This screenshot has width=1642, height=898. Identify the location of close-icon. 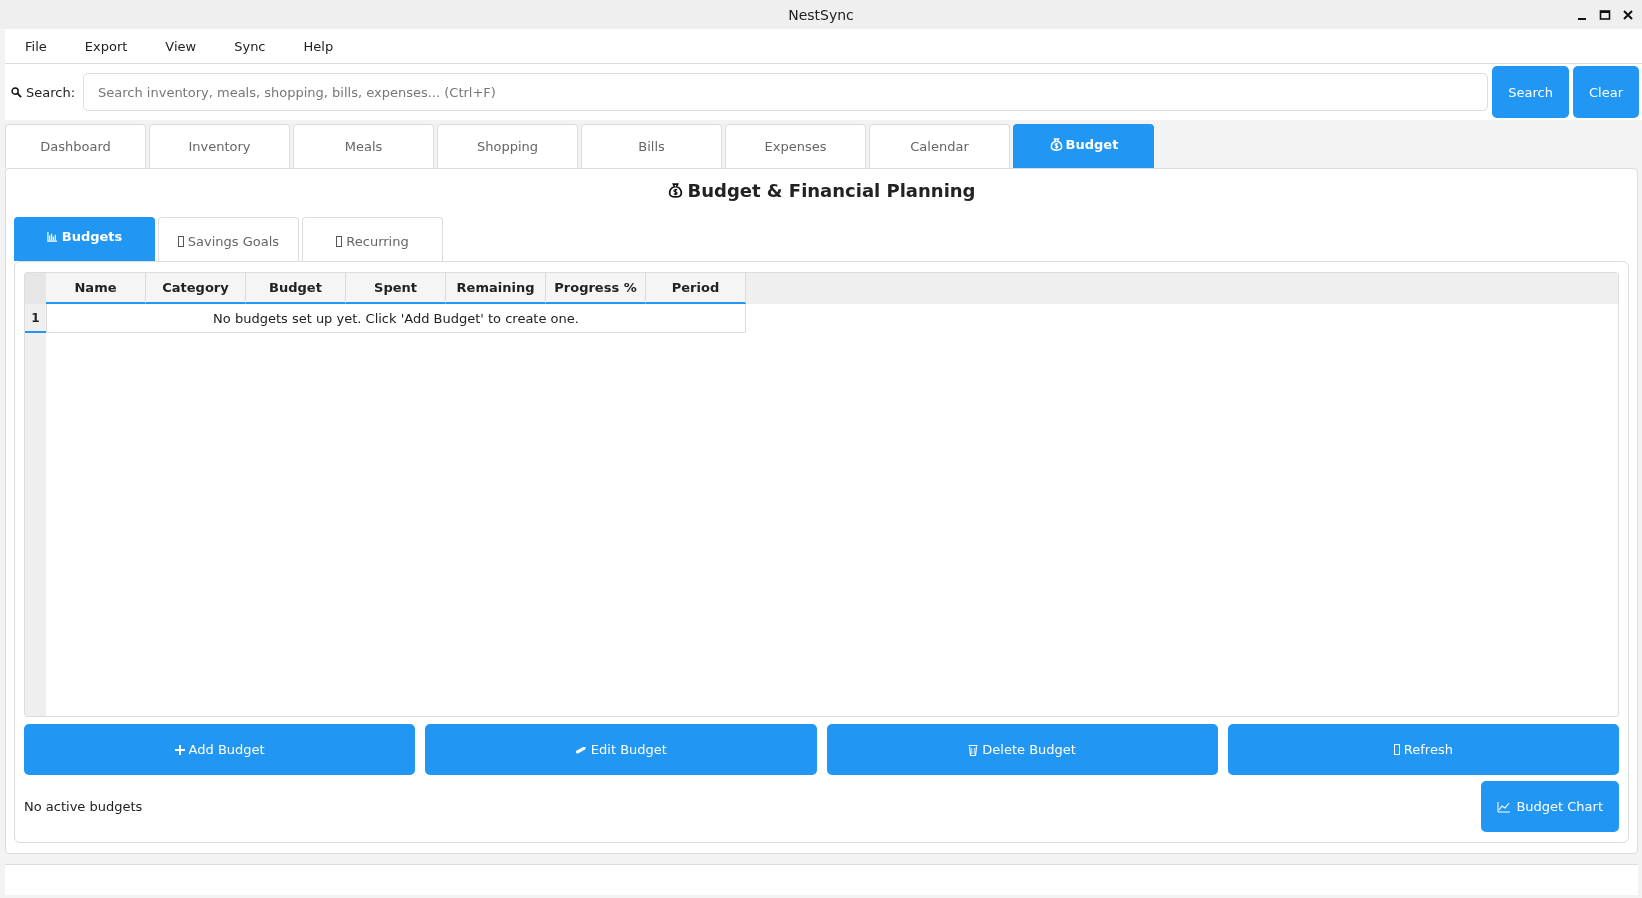
(1628, 15).